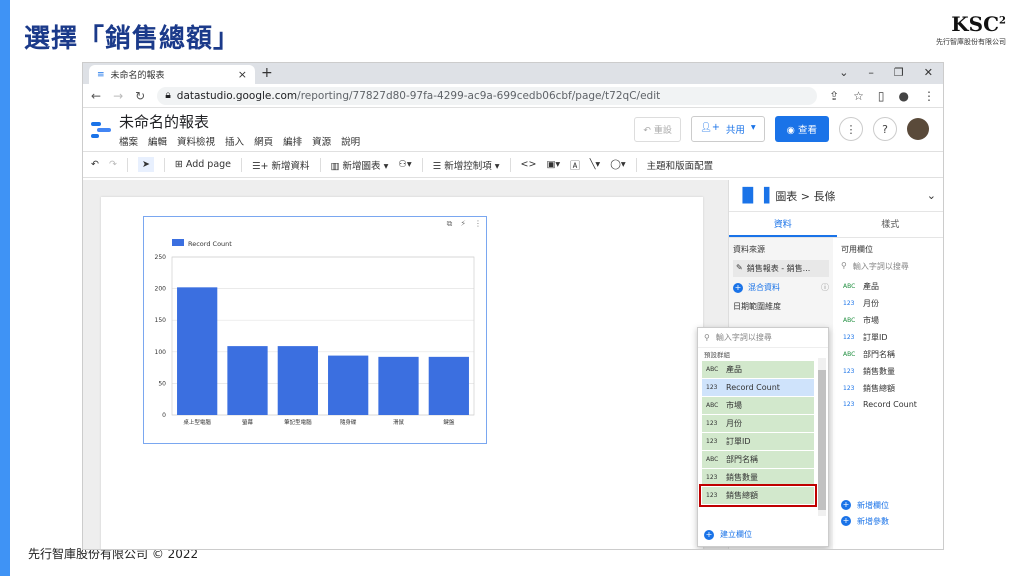 Image resolution: width=1024 pixels, height=576 pixels. I want to click on field-option-selected: 123 銷售總額, so click(758, 495).